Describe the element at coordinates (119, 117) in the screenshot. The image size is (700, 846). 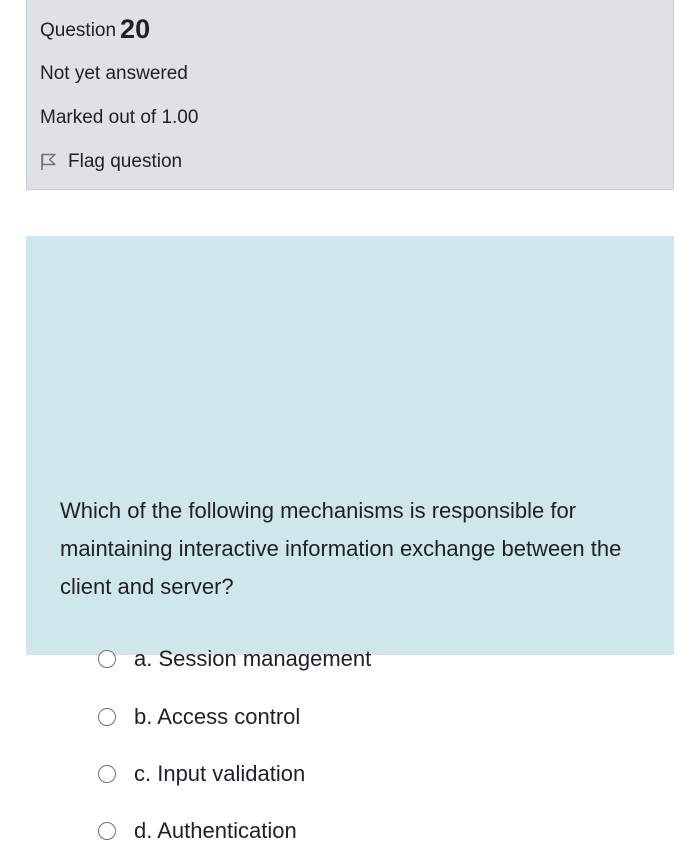
I see `question-grade: Marked out of 1.00` at that location.